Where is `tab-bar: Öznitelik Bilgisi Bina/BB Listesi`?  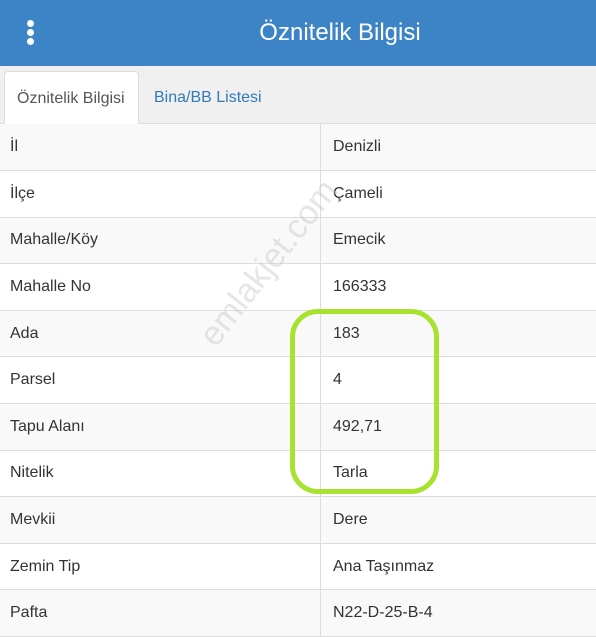
tab-bar: Öznitelik Bilgisi Bina/BB Listesi is located at coordinates (298, 95).